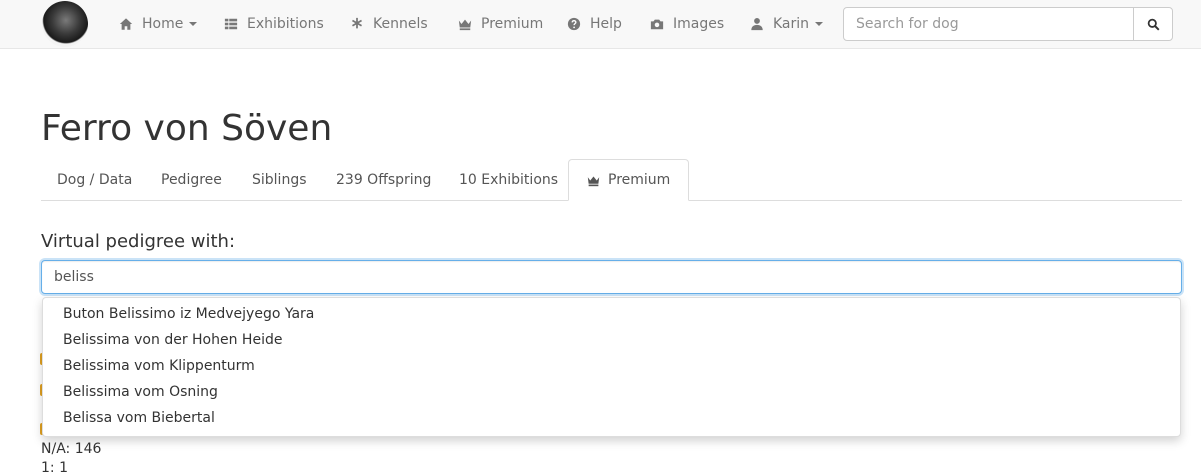  I want to click on nav-help-label: Help, so click(606, 24).